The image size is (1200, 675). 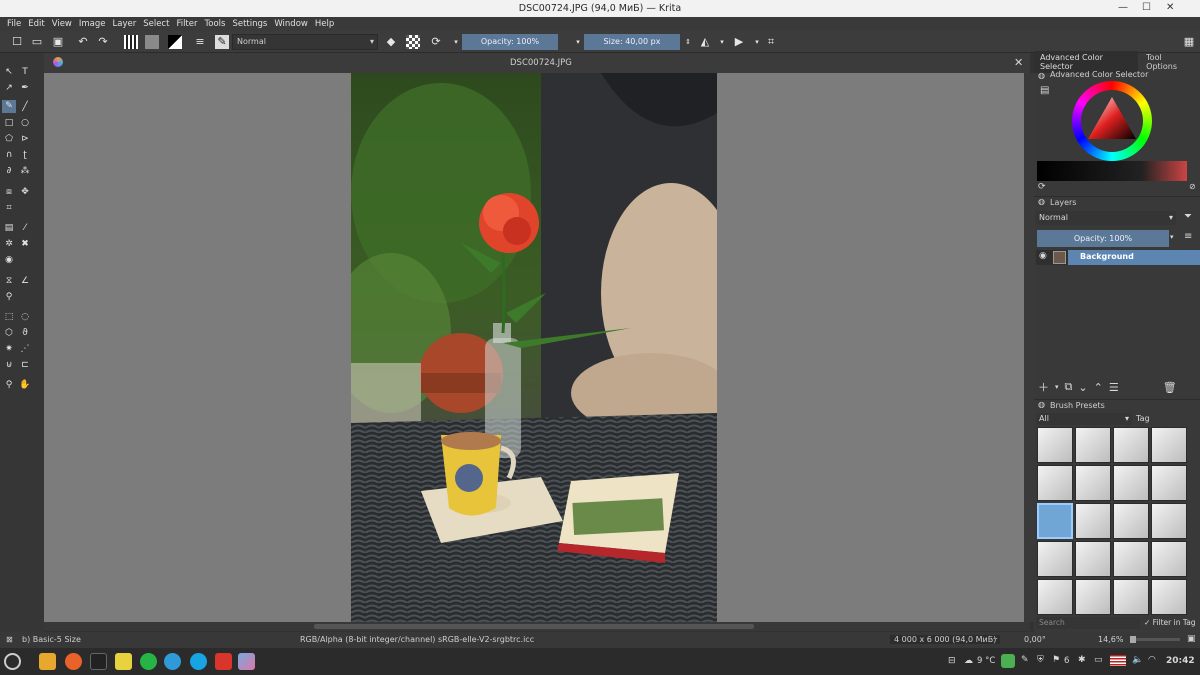 I want to click on whatsapp-icon, so click(x=148, y=661).